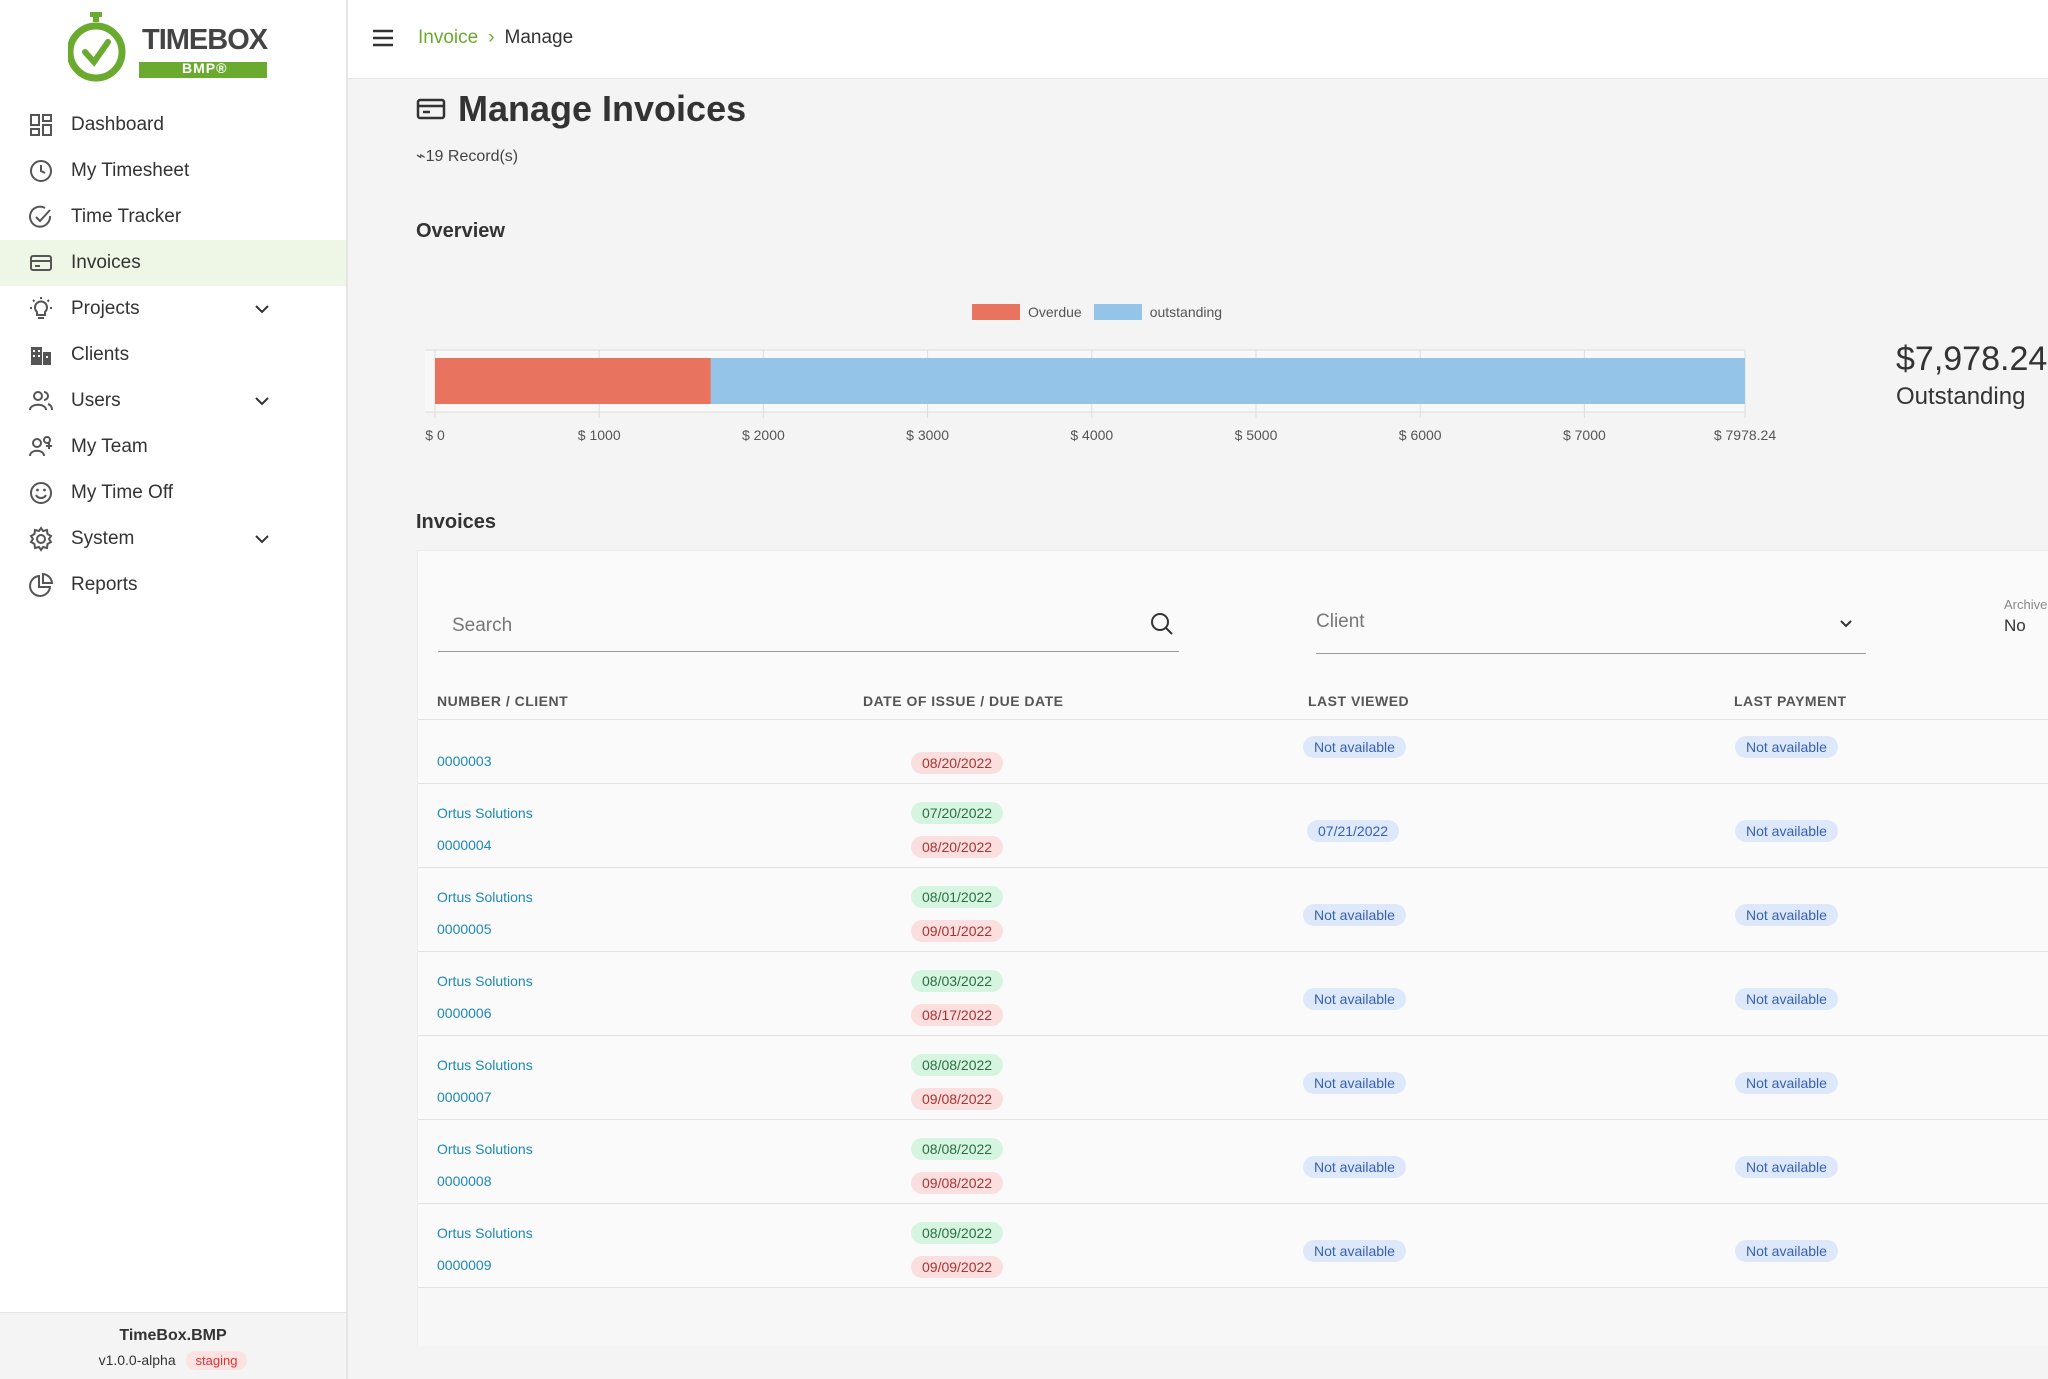 The width and height of the screenshot is (2048, 1379). What do you see at coordinates (383, 38) in the screenshot?
I see `menu-icon` at bounding box center [383, 38].